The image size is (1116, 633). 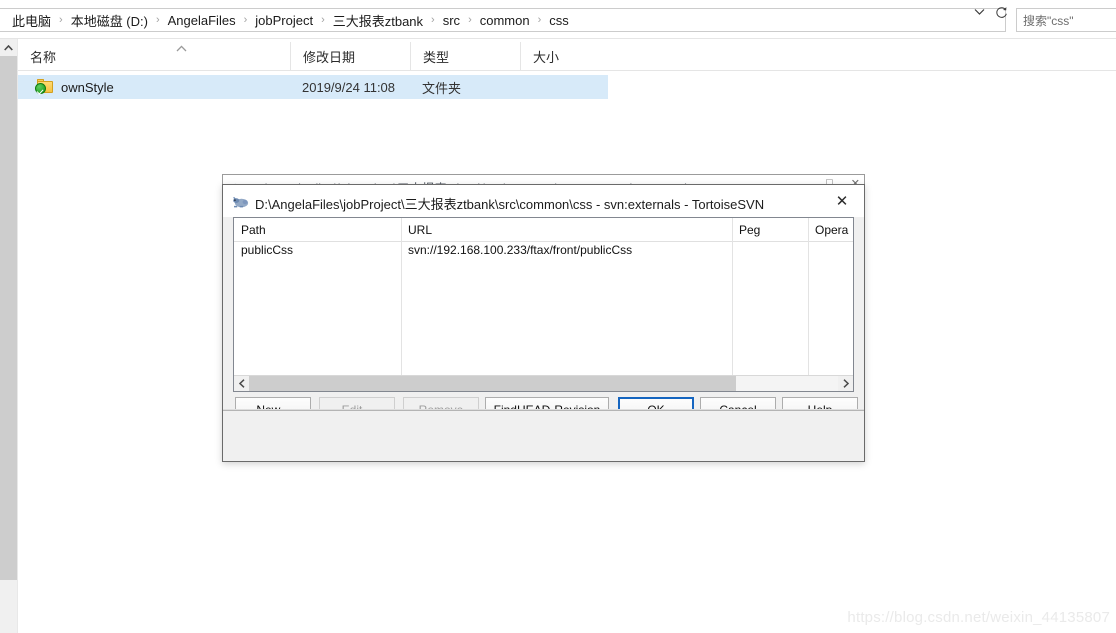 What do you see at coordinates (267, 250) in the screenshot?
I see `cell-path: publicCss` at bounding box center [267, 250].